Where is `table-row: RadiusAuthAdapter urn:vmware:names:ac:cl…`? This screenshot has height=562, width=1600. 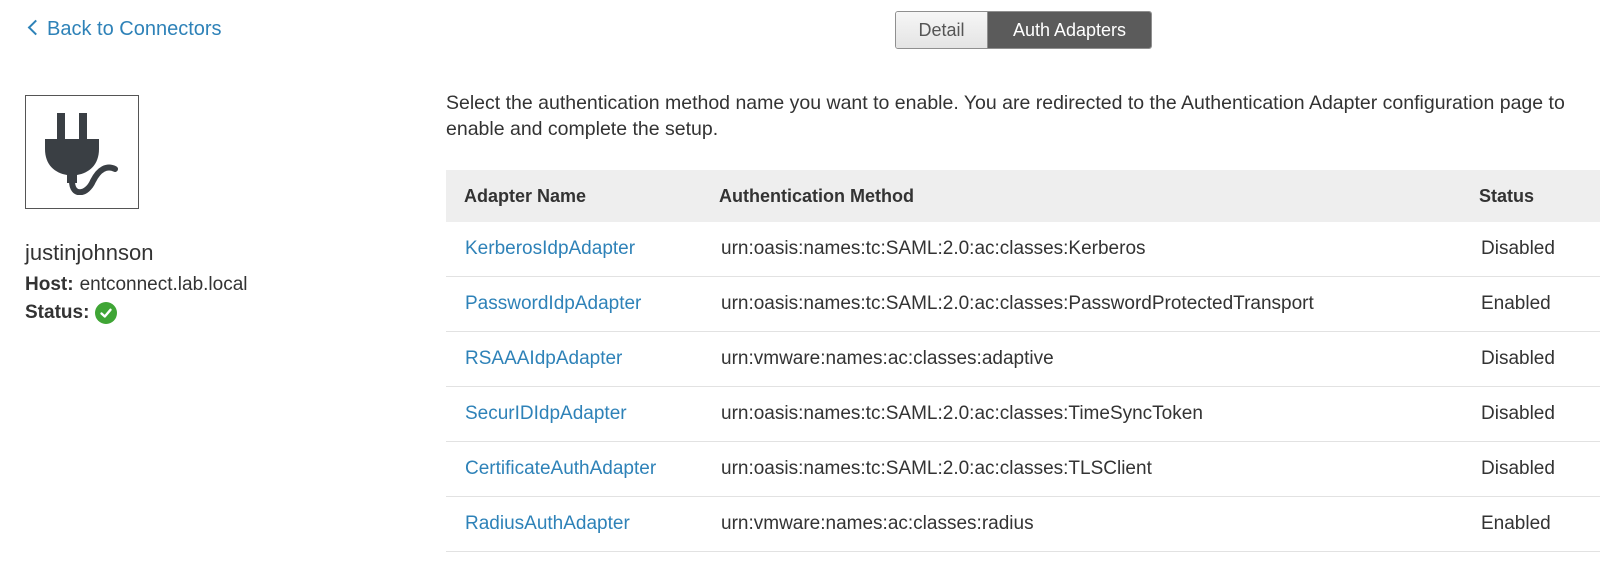 table-row: RadiusAuthAdapter urn:vmware:names:ac:cl… is located at coordinates (1023, 524).